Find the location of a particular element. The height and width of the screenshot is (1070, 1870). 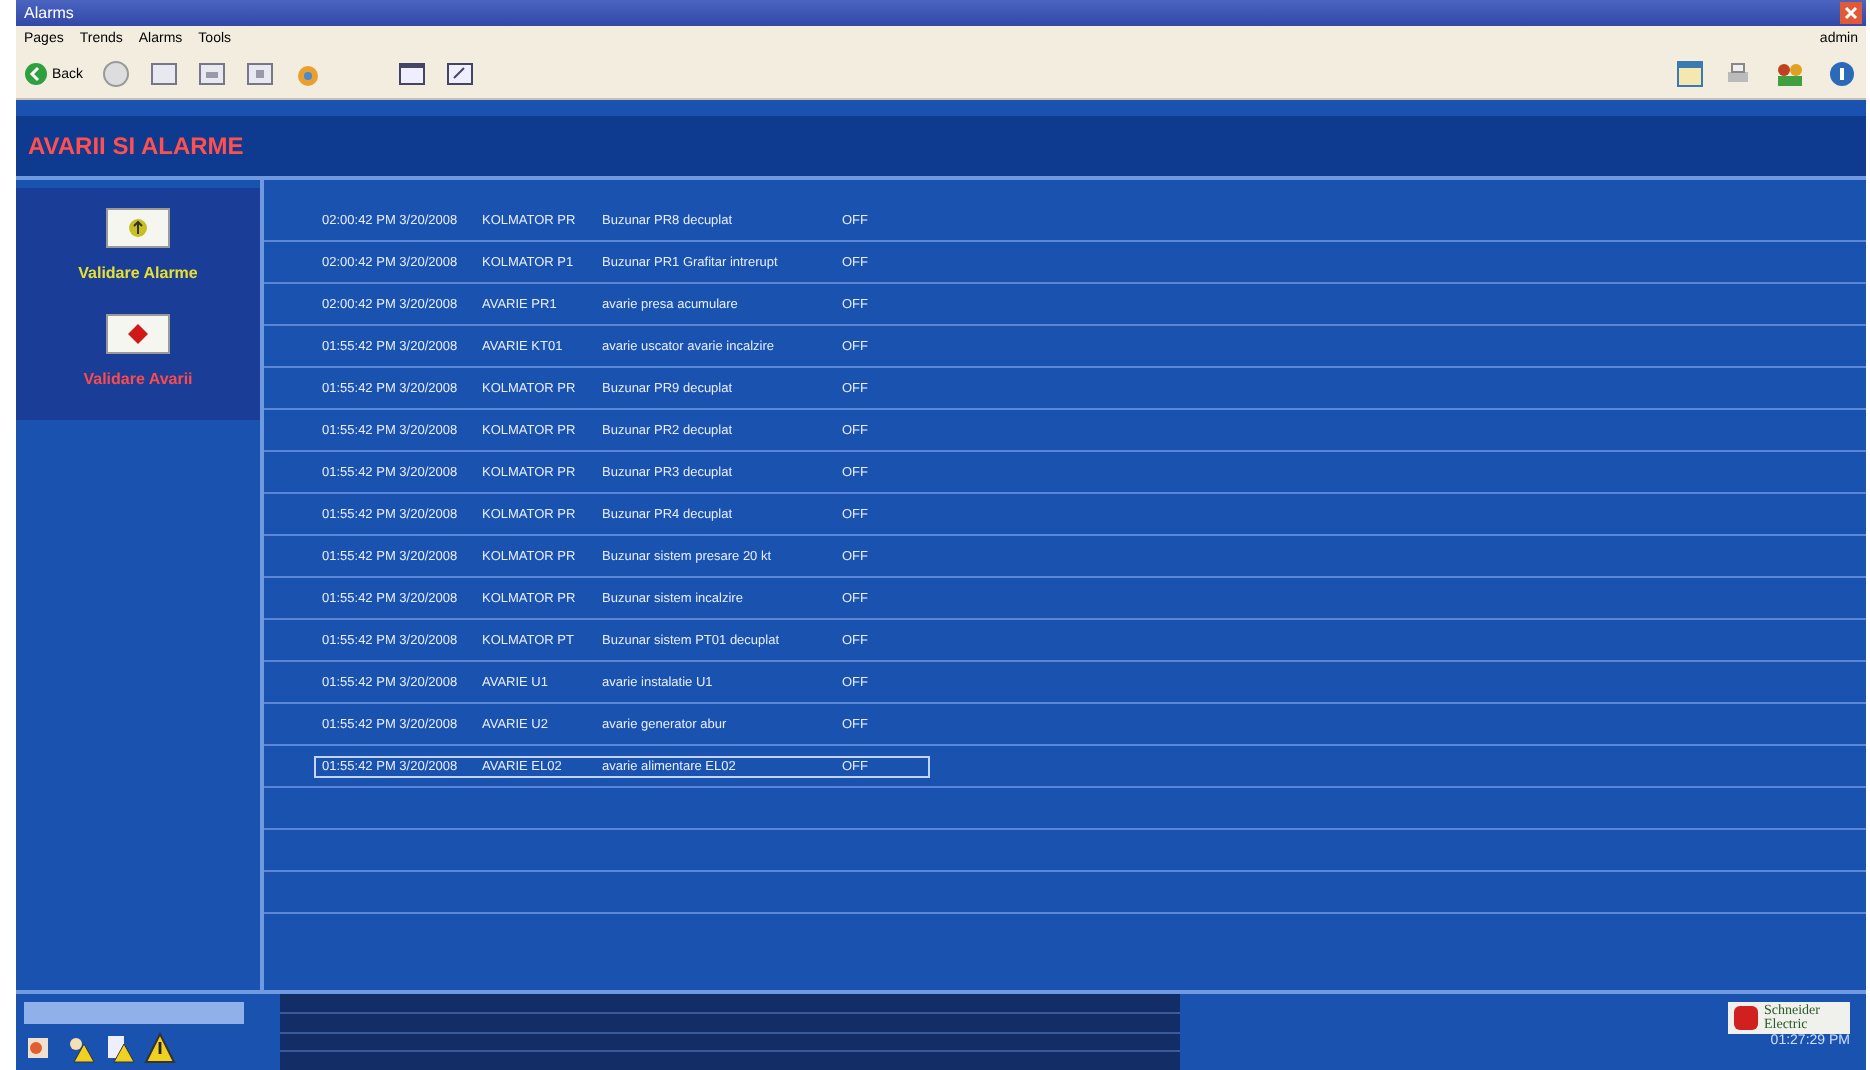

close-button is located at coordinates (1851, 13).